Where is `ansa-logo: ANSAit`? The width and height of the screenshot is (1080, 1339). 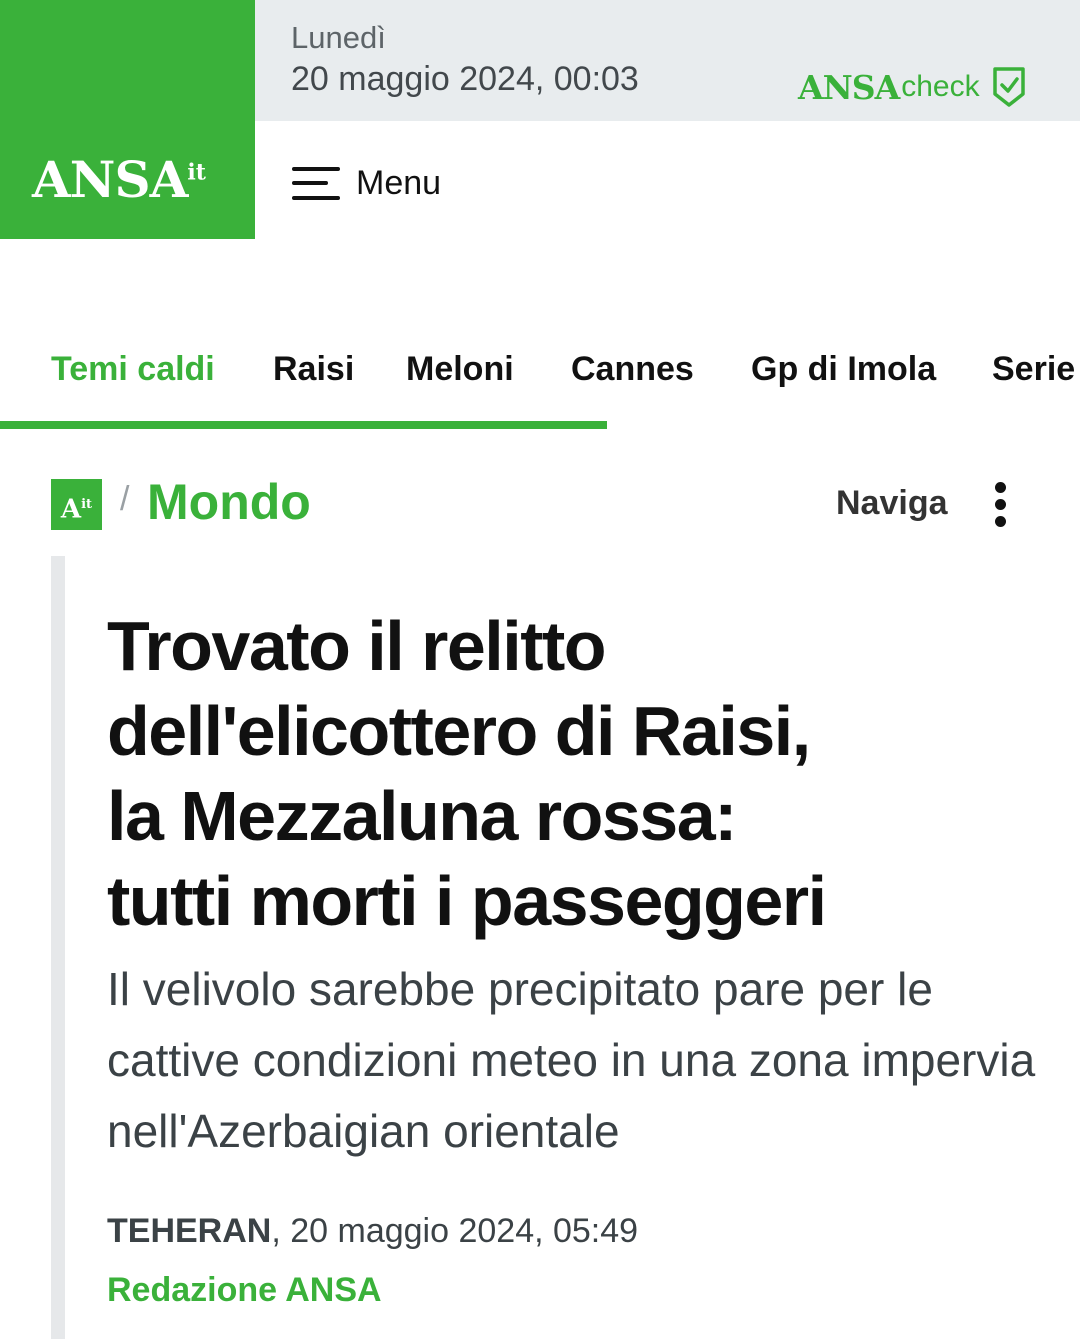
ansa-logo: ANSAit is located at coordinates (127, 119).